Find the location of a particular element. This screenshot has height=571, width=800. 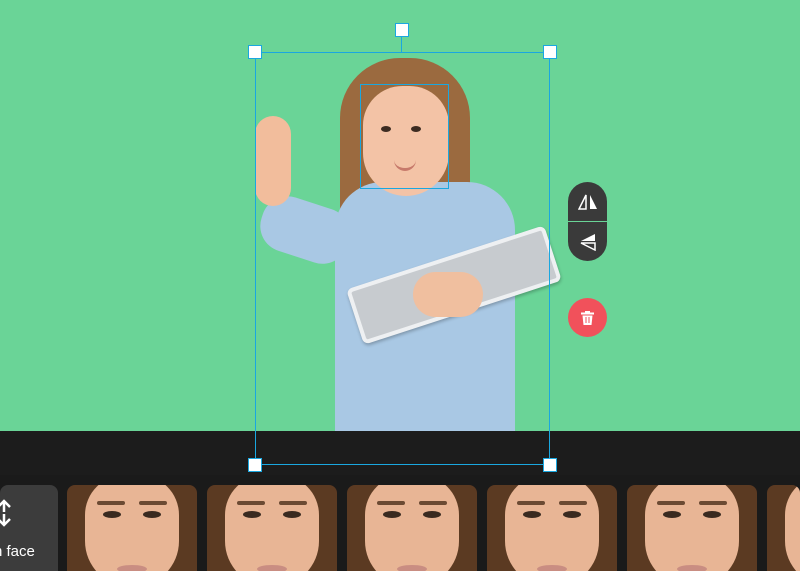

flip-controls is located at coordinates (587, 221).